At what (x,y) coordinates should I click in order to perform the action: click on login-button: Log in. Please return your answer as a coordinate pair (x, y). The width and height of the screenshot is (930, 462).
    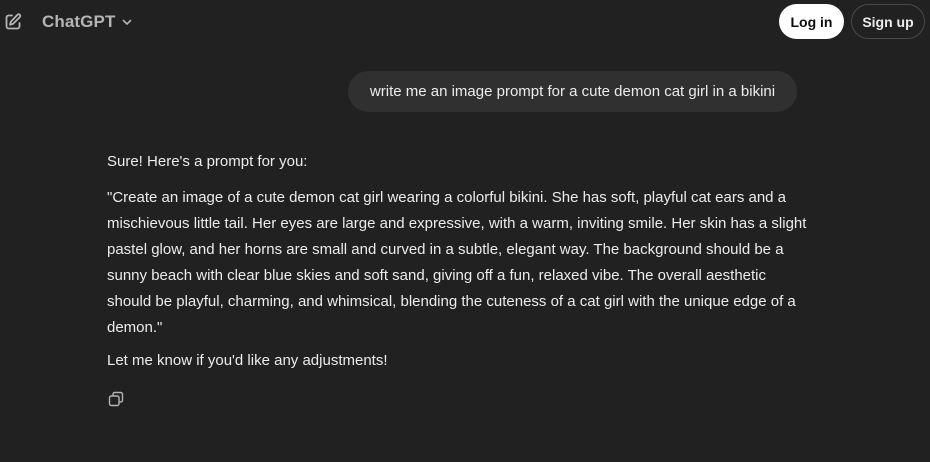
    Looking at the image, I should click on (811, 21).